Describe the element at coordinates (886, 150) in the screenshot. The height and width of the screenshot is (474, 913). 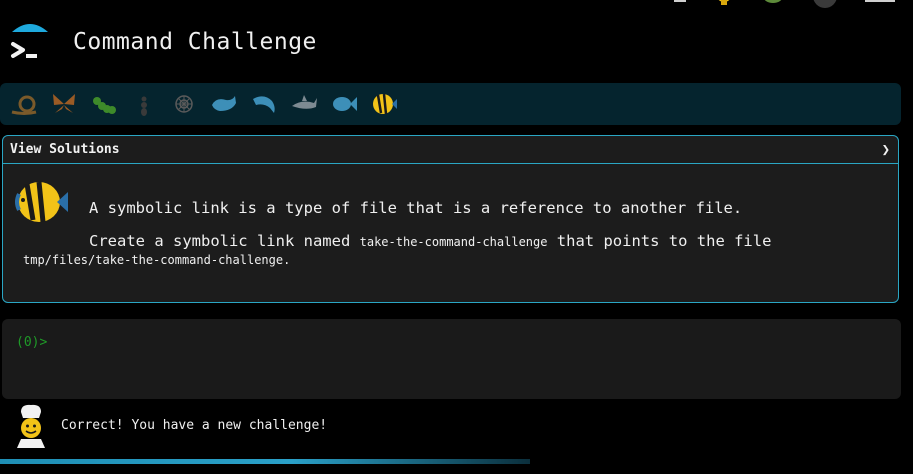
I see `chevron-right-icon: ❯` at that location.